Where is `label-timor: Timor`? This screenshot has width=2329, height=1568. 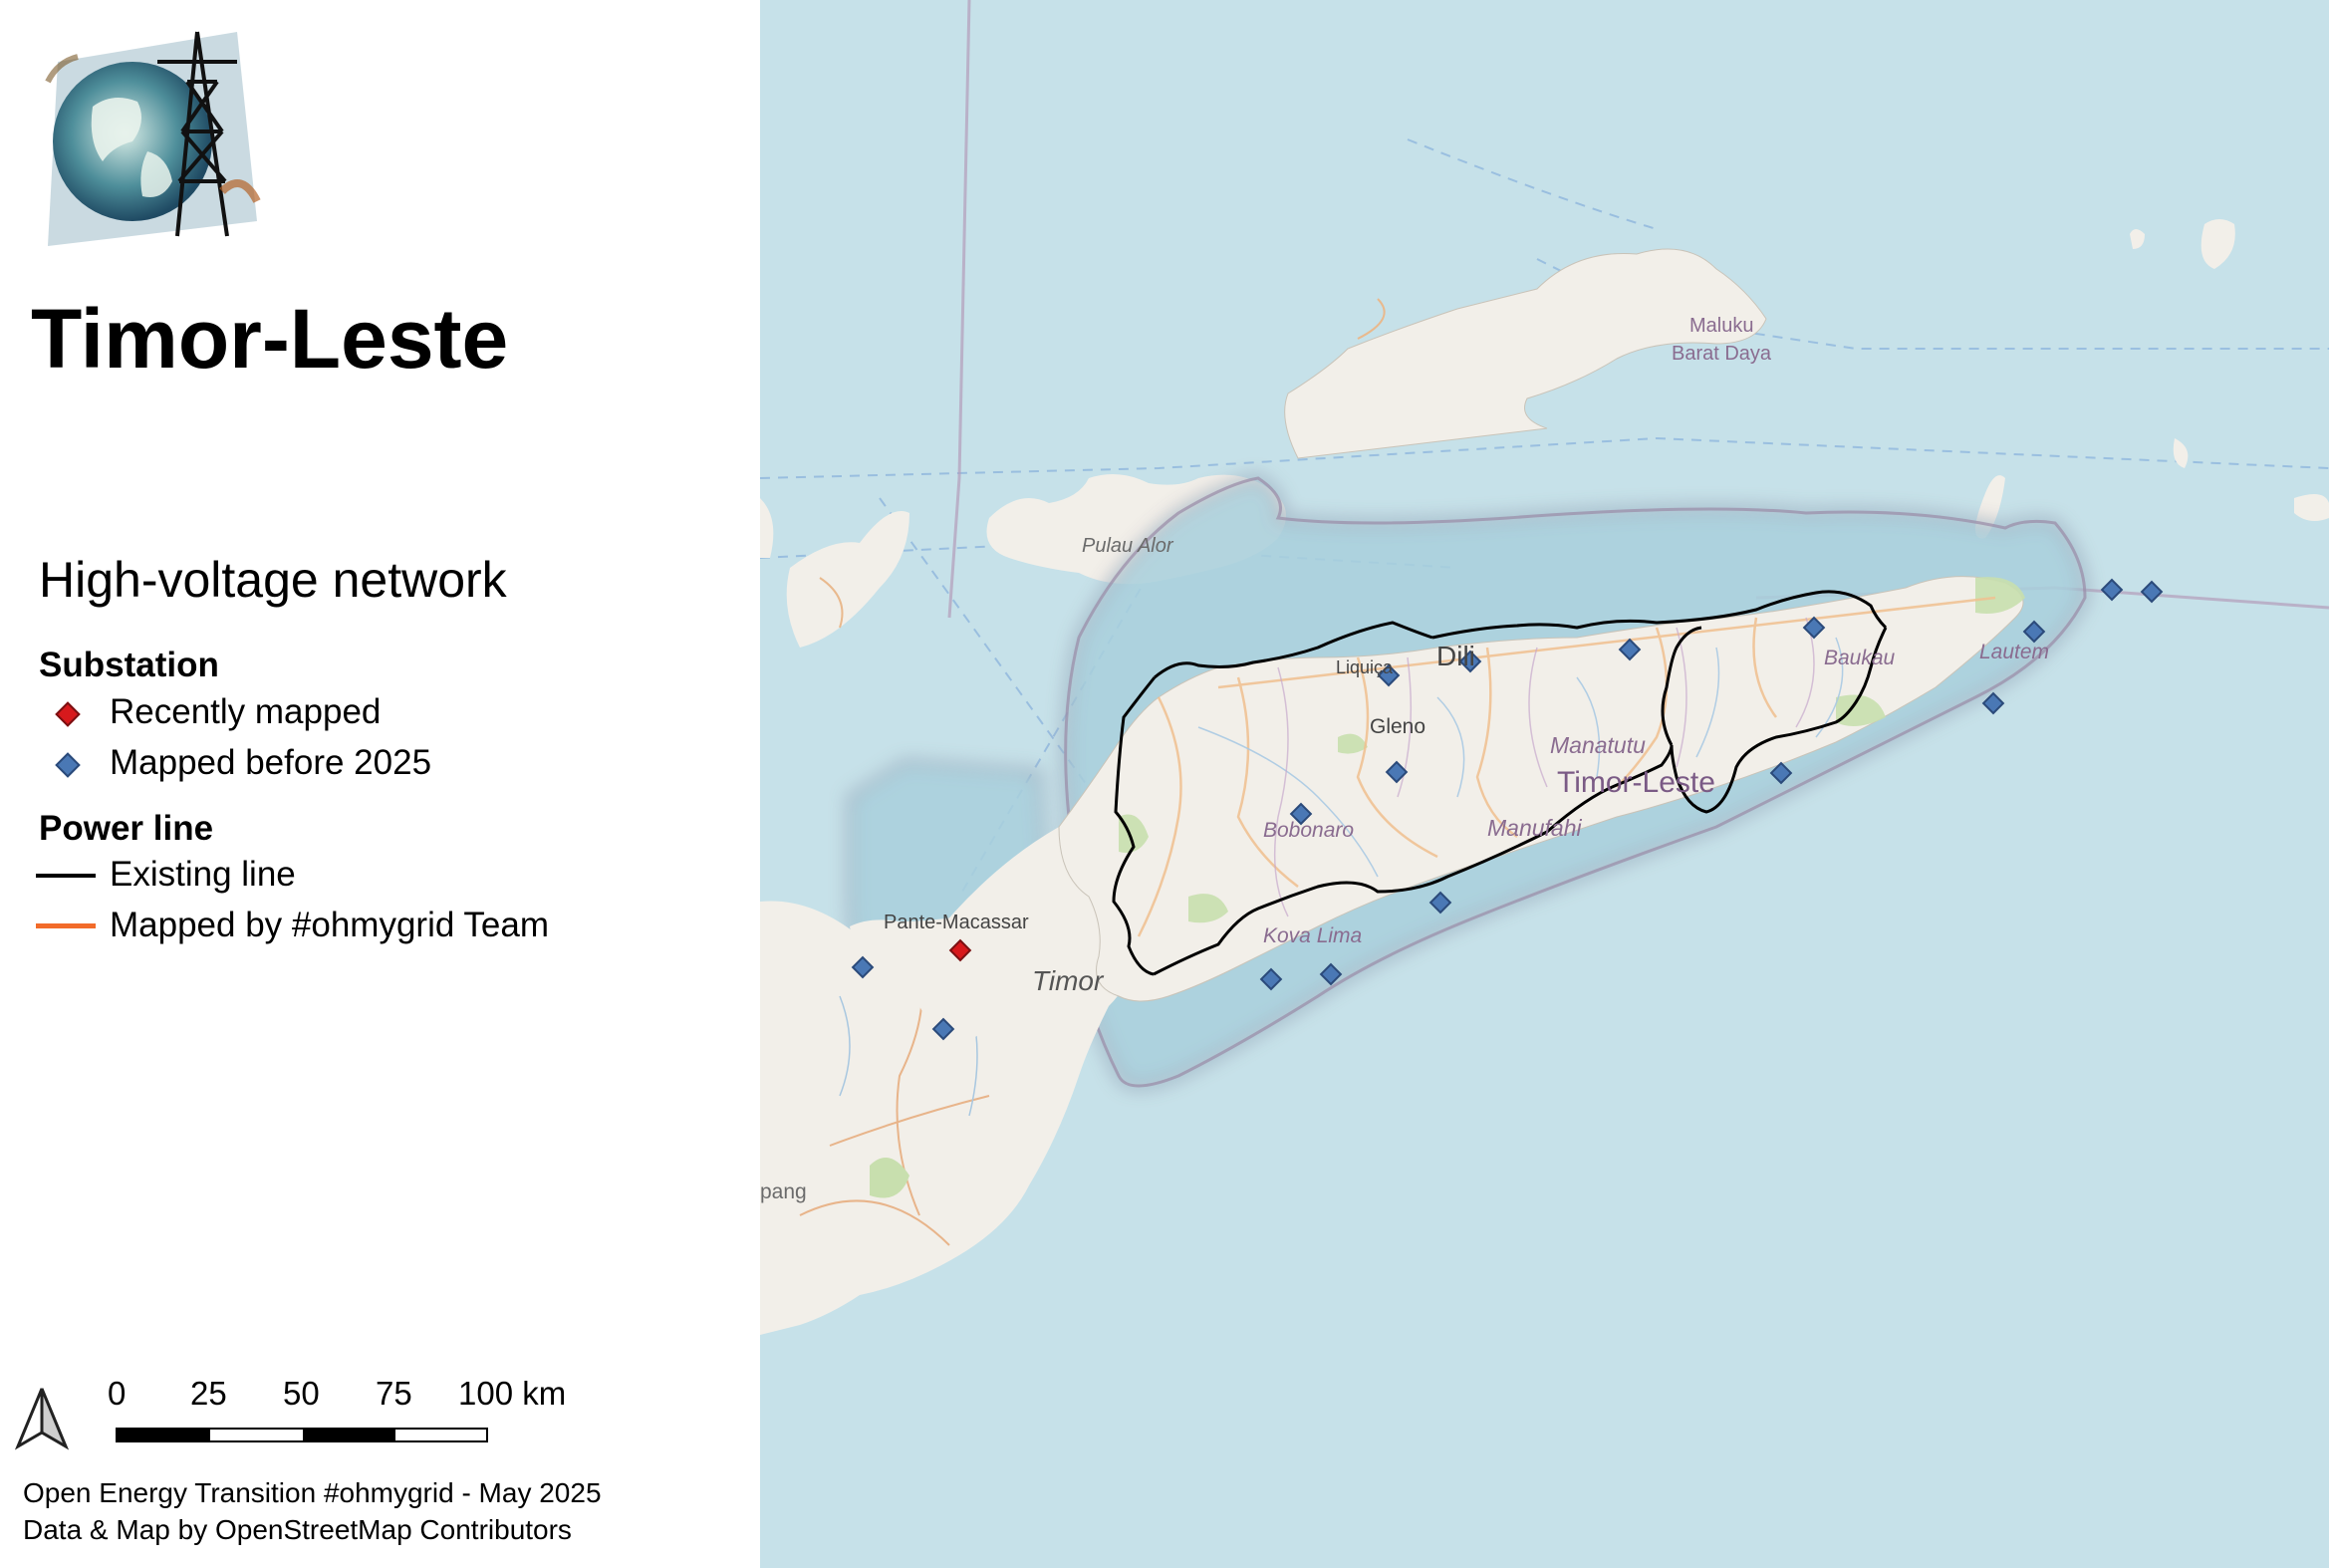 label-timor: Timor is located at coordinates (1068, 980).